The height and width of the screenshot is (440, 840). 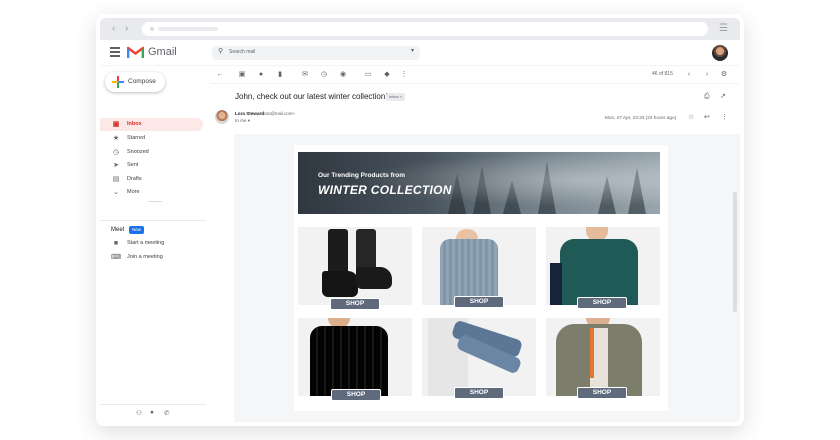 What do you see at coordinates (116, 138) in the screenshot?
I see `star-icon: ★` at bounding box center [116, 138].